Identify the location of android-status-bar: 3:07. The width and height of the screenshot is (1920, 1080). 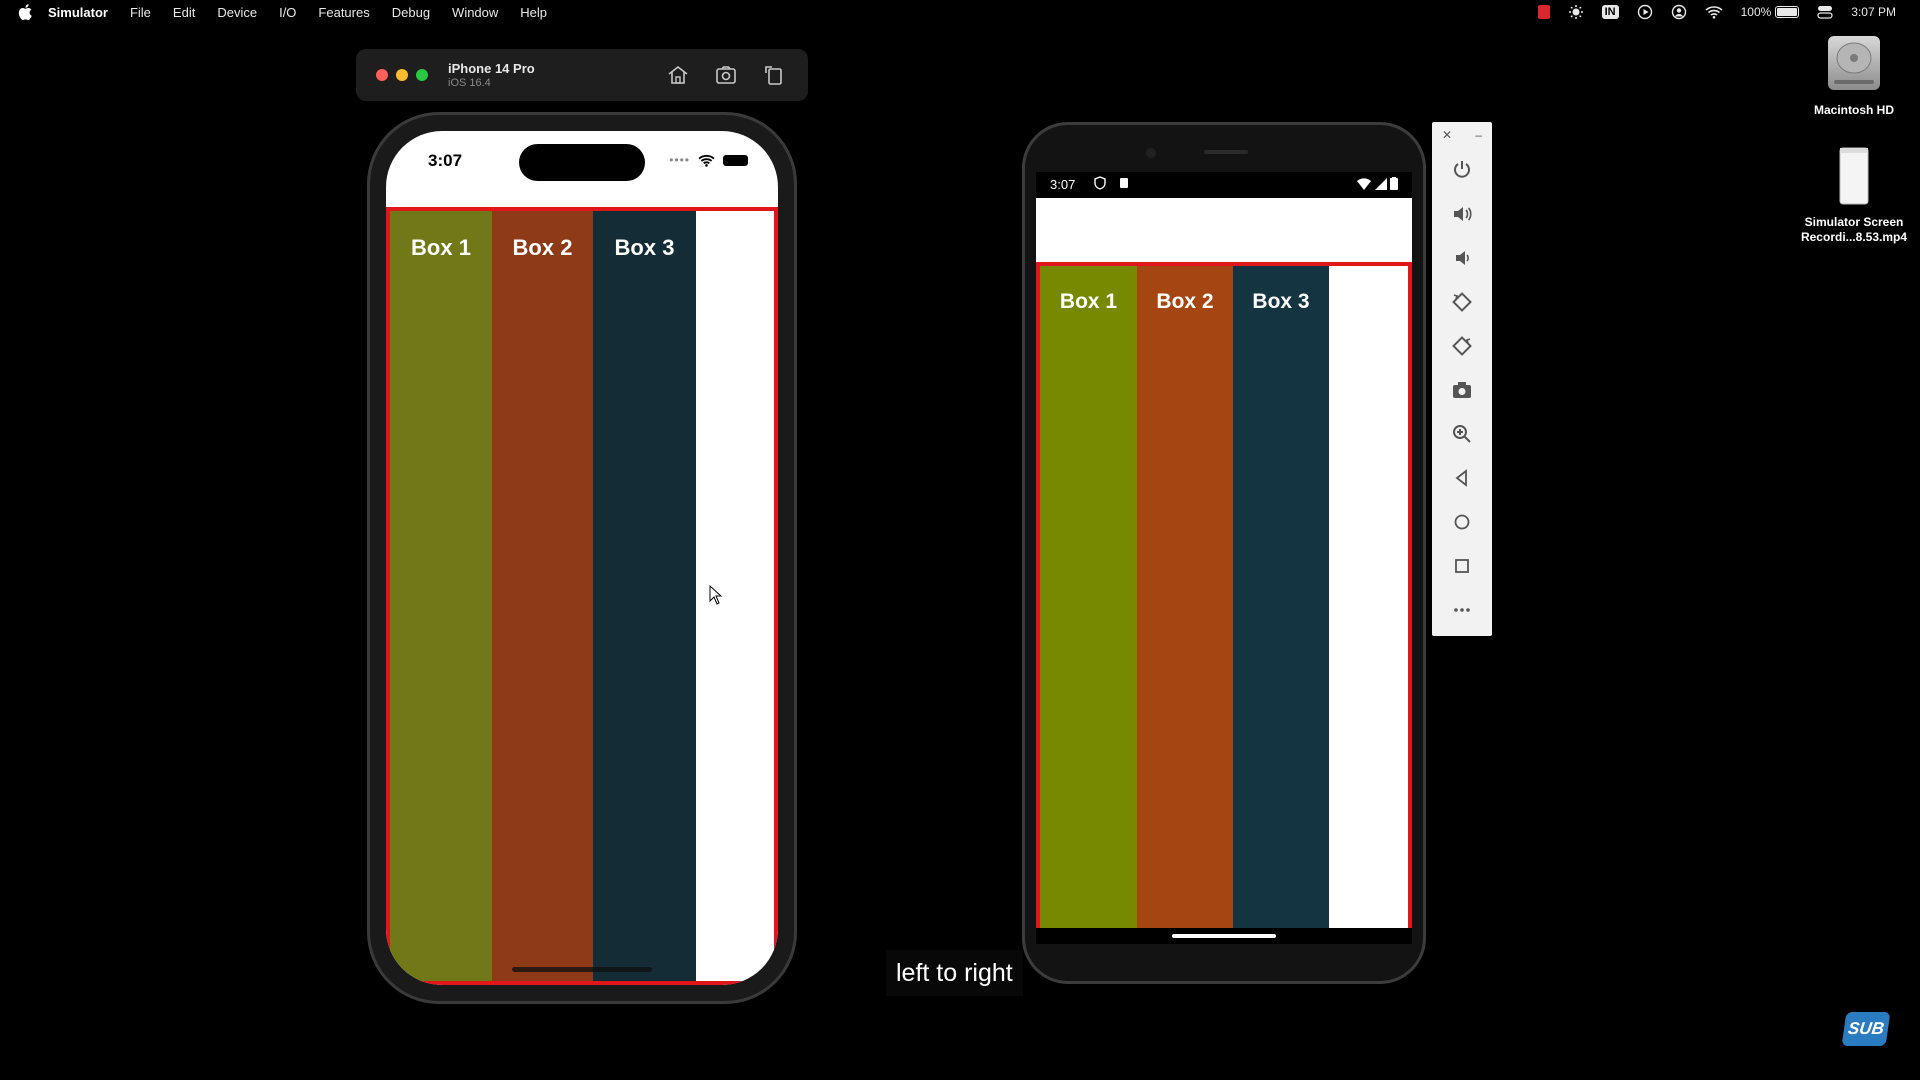
(1224, 185).